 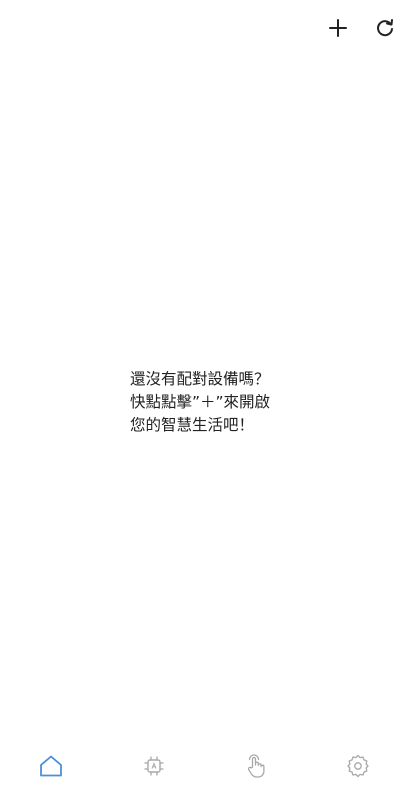 I want to click on refresh-button, so click(x=385, y=28).